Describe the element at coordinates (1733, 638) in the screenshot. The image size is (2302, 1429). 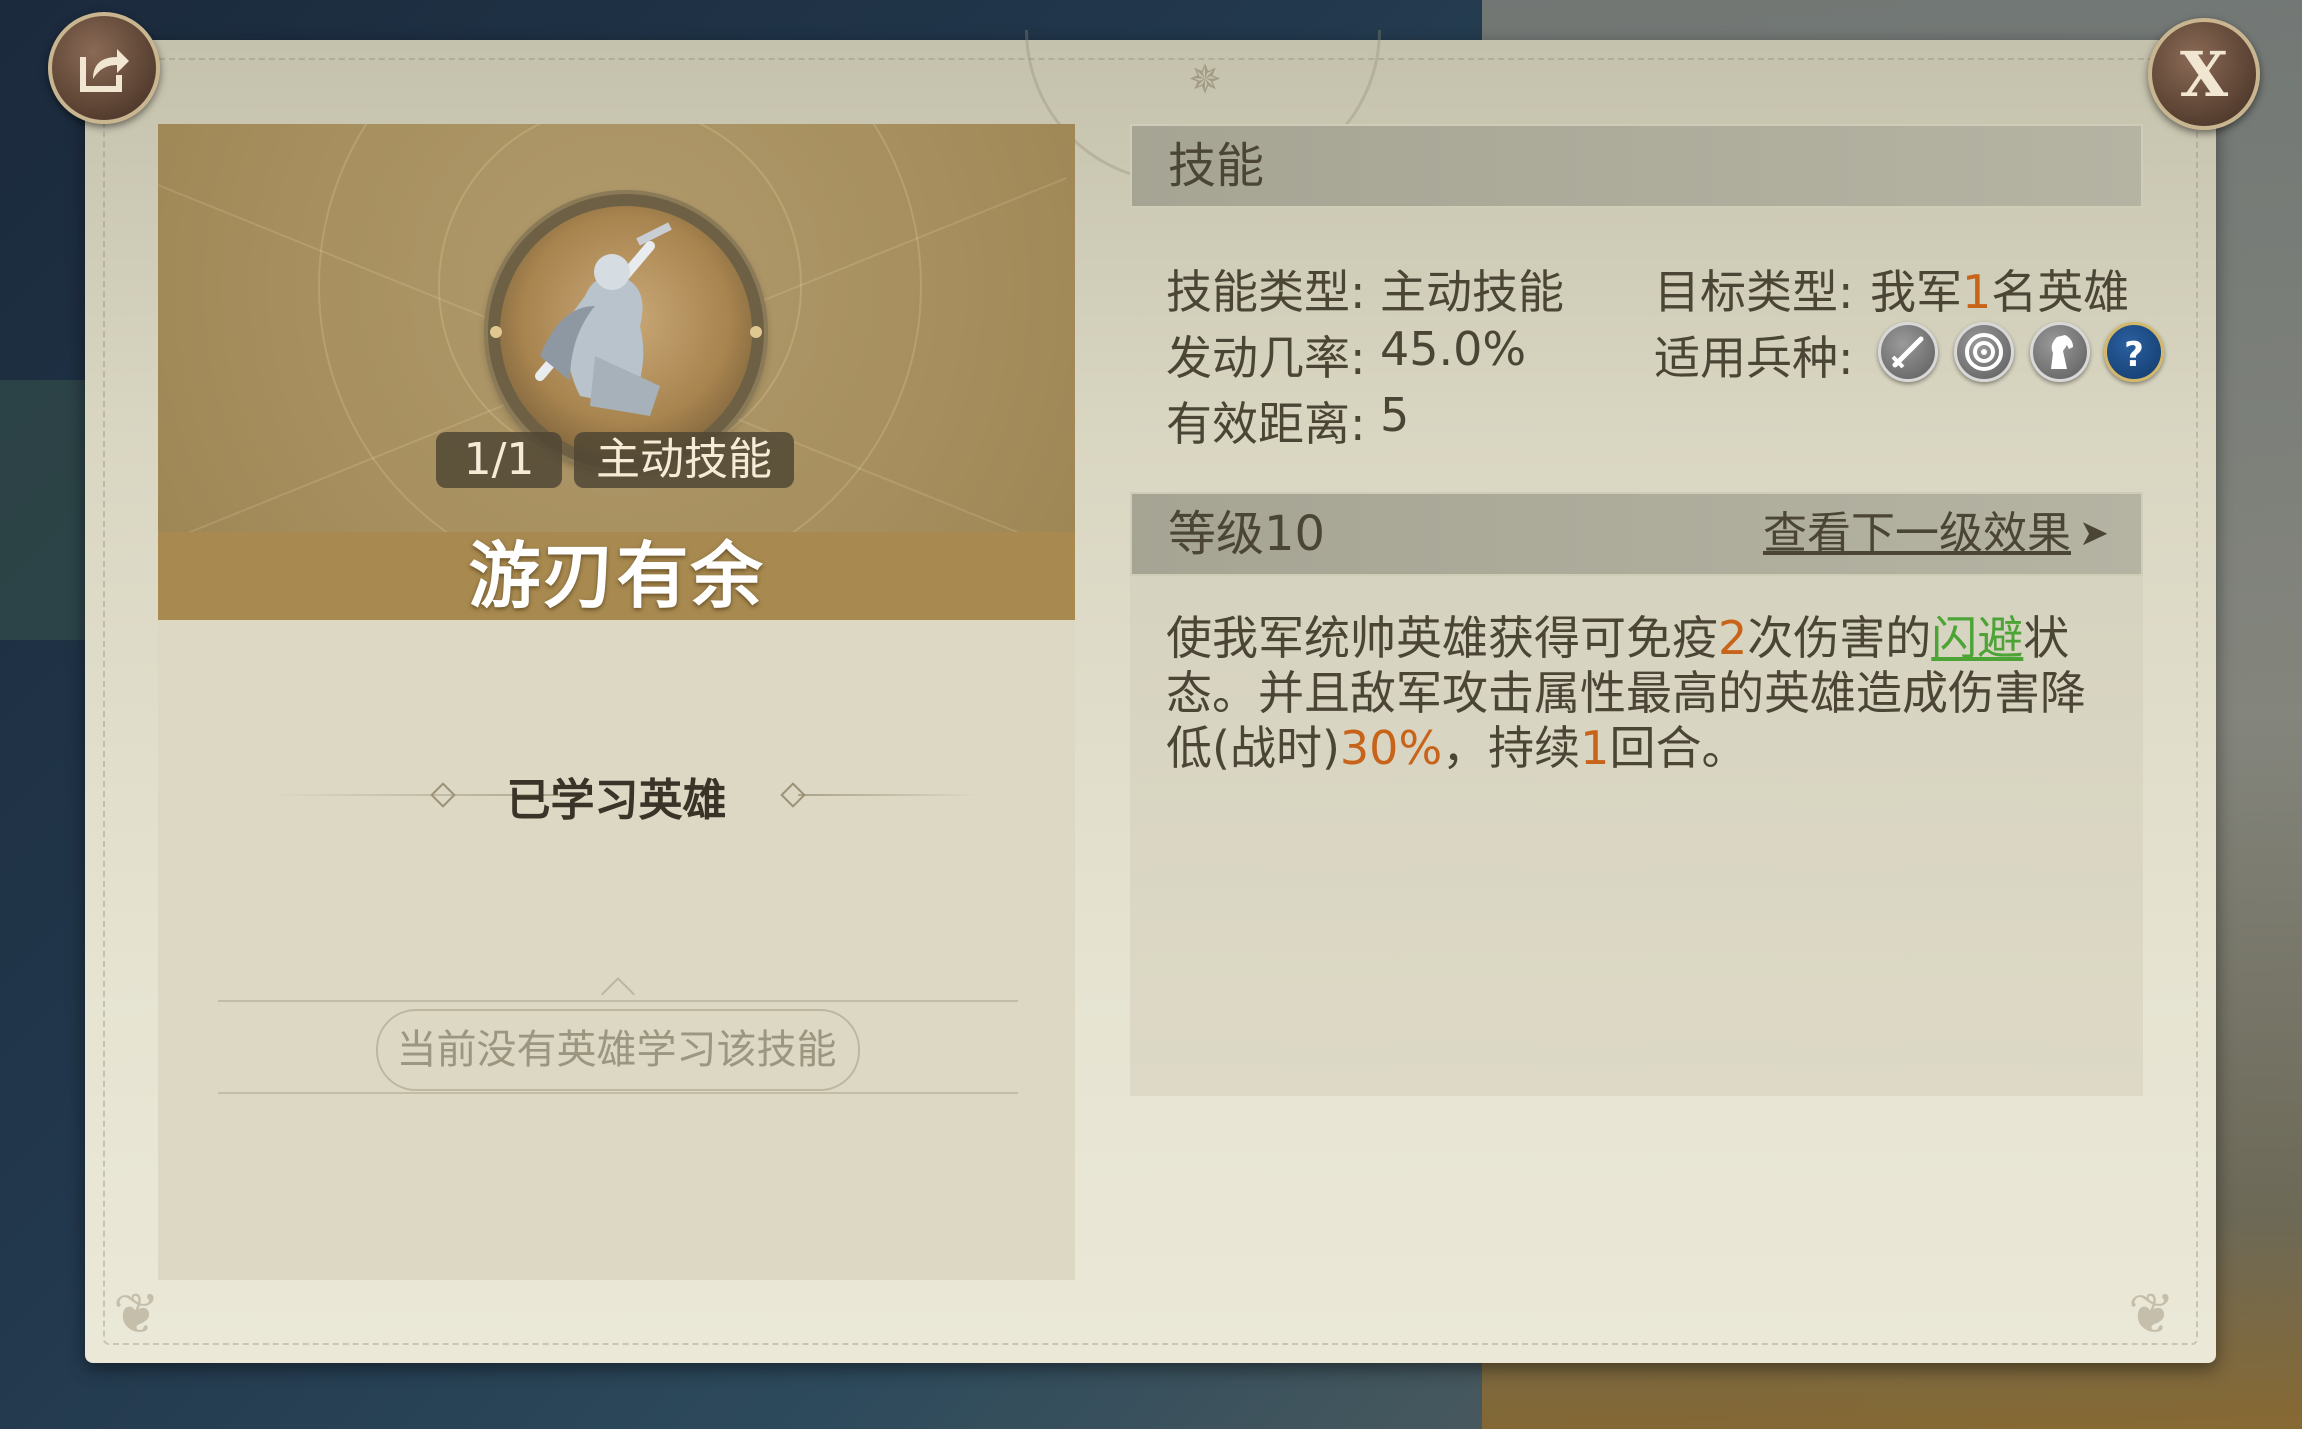
I see `desc-number: 2` at that location.